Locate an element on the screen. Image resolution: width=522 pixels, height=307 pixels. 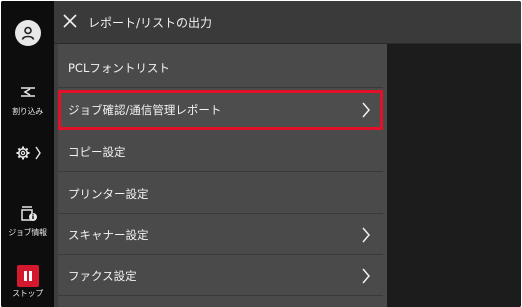
sidebar: 割り込み ジョブ情報 ストップ is located at coordinates (27, 154).